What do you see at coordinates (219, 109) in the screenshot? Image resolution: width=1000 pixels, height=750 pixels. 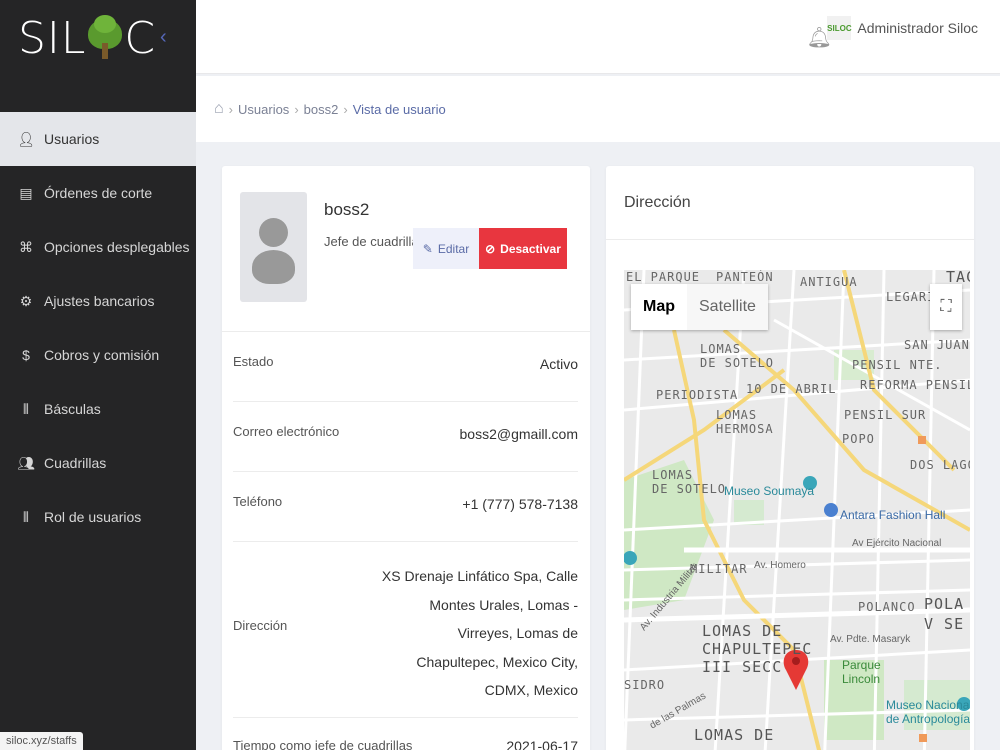 I see `home-icon: ⌂` at bounding box center [219, 109].